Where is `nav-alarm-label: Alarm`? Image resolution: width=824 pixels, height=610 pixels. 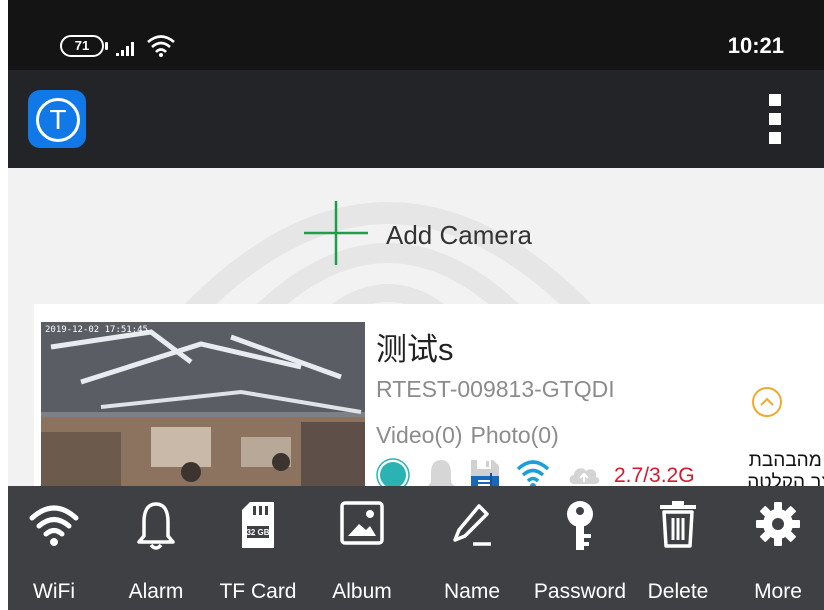
nav-alarm-label: Alarm is located at coordinates (156, 591).